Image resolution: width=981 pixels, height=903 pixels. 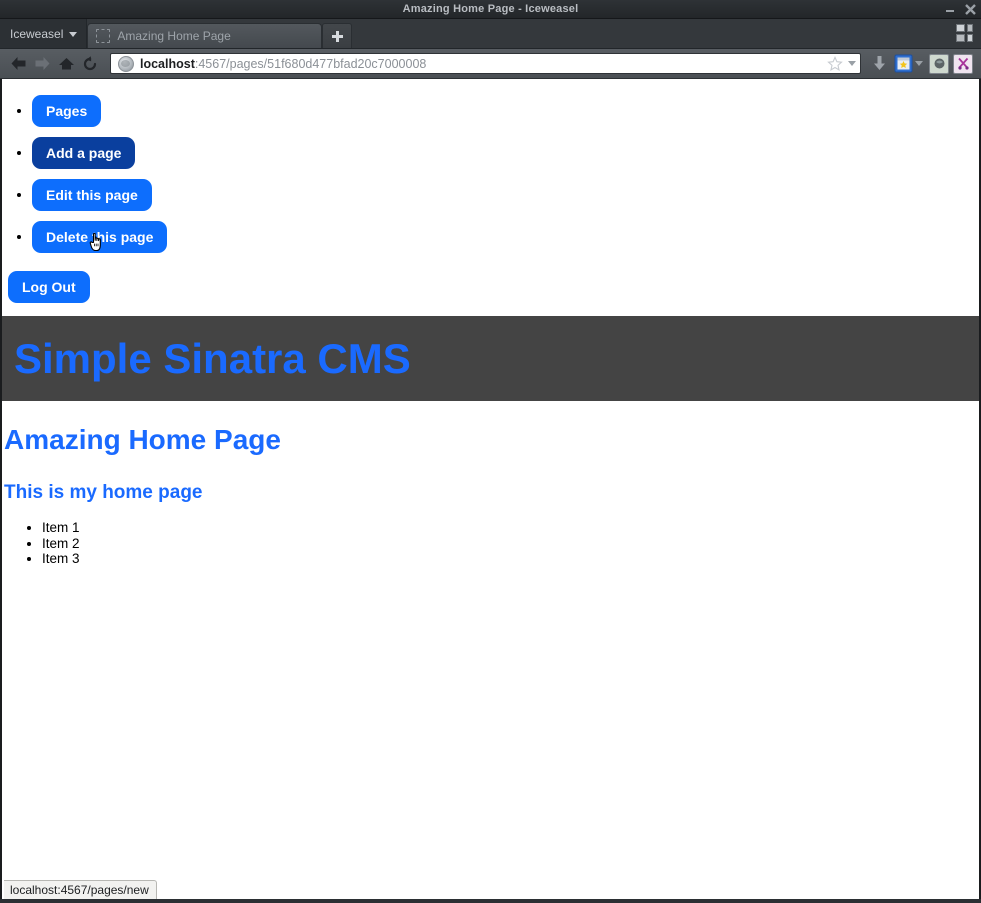 I want to click on plus-icon, so click(x=337, y=36).